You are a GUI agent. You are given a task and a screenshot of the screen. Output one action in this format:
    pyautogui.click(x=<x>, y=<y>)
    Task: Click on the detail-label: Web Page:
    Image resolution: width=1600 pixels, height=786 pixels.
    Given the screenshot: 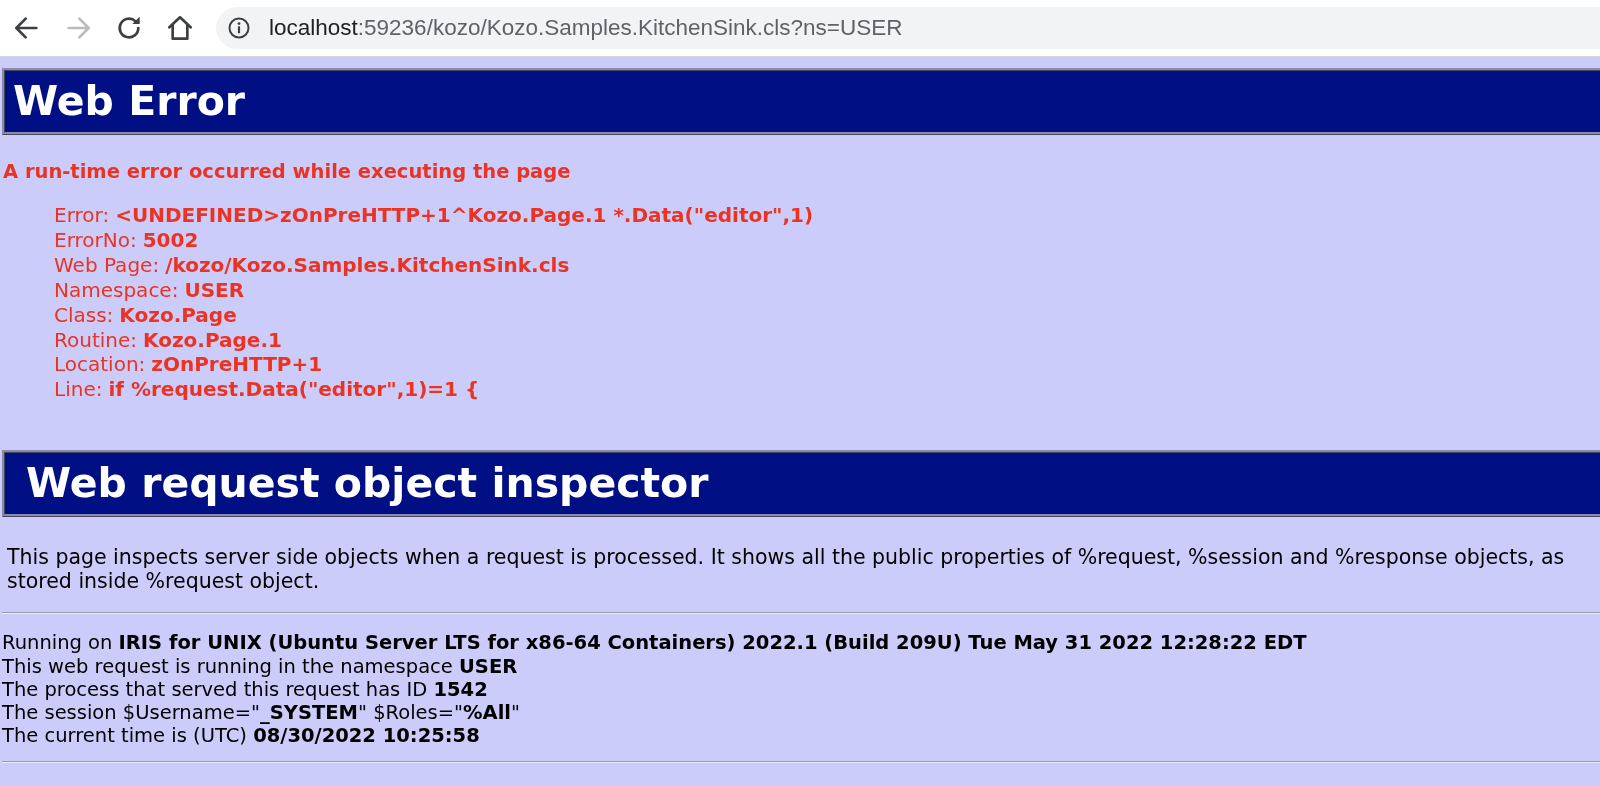 What is the action you would take?
    pyautogui.click(x=107, y=265)
    